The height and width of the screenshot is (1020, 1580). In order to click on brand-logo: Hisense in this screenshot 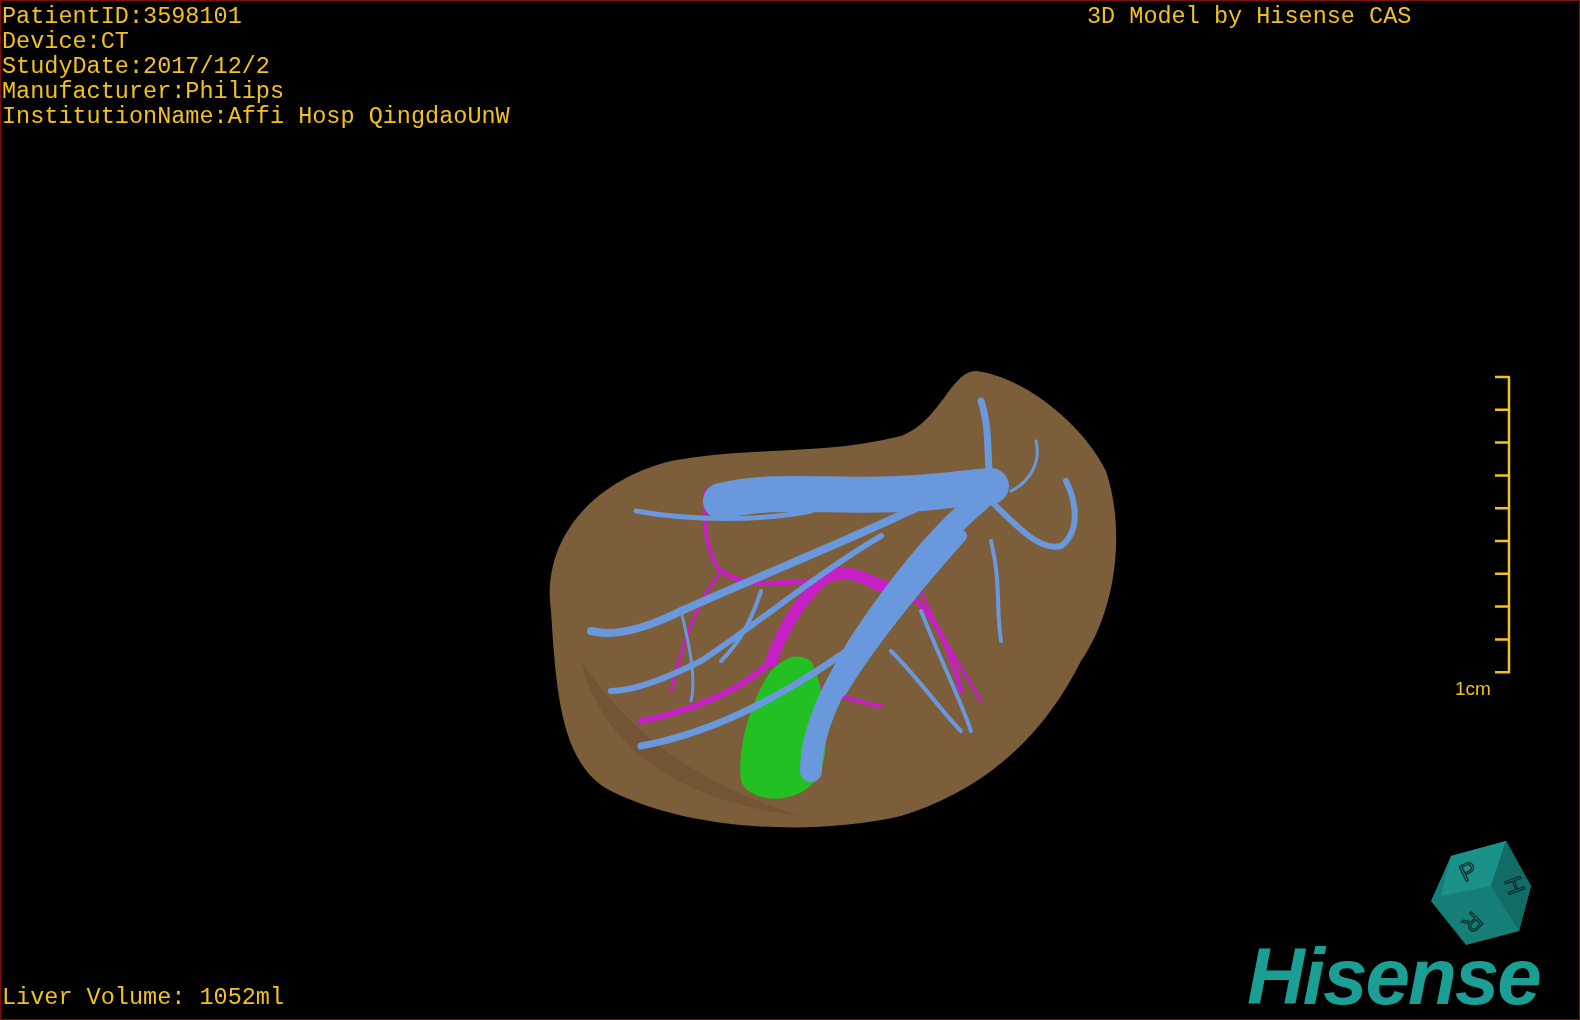, I will do `click(1393, 977)`.